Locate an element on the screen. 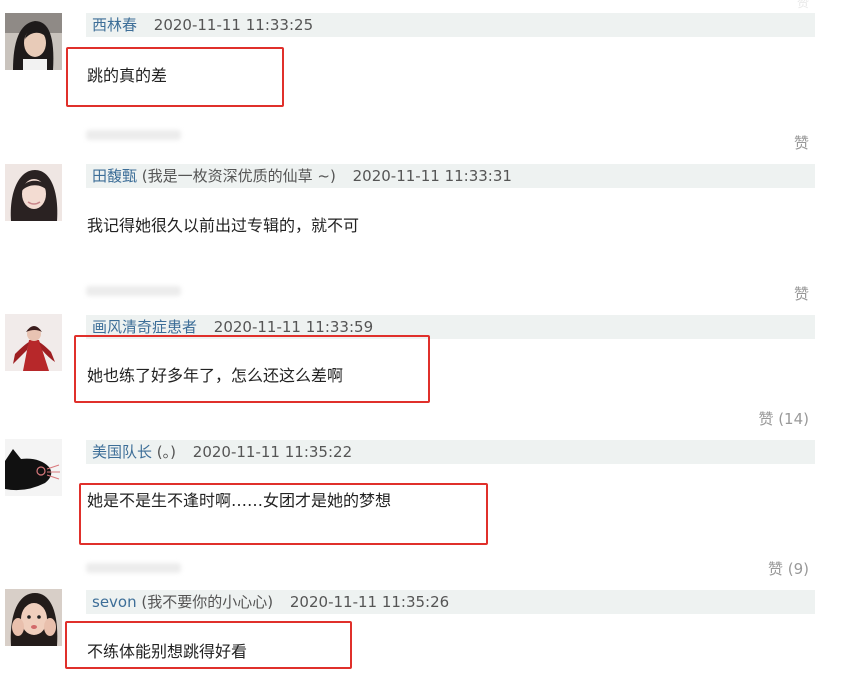  username-link: 美国队长 is located at coordinates (122, 452).